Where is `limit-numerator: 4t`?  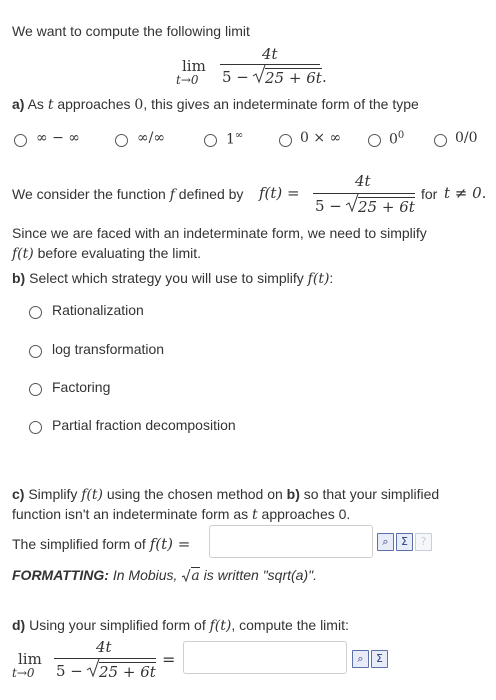 limit-numerator: 4t is located at coordinates (270, 54).